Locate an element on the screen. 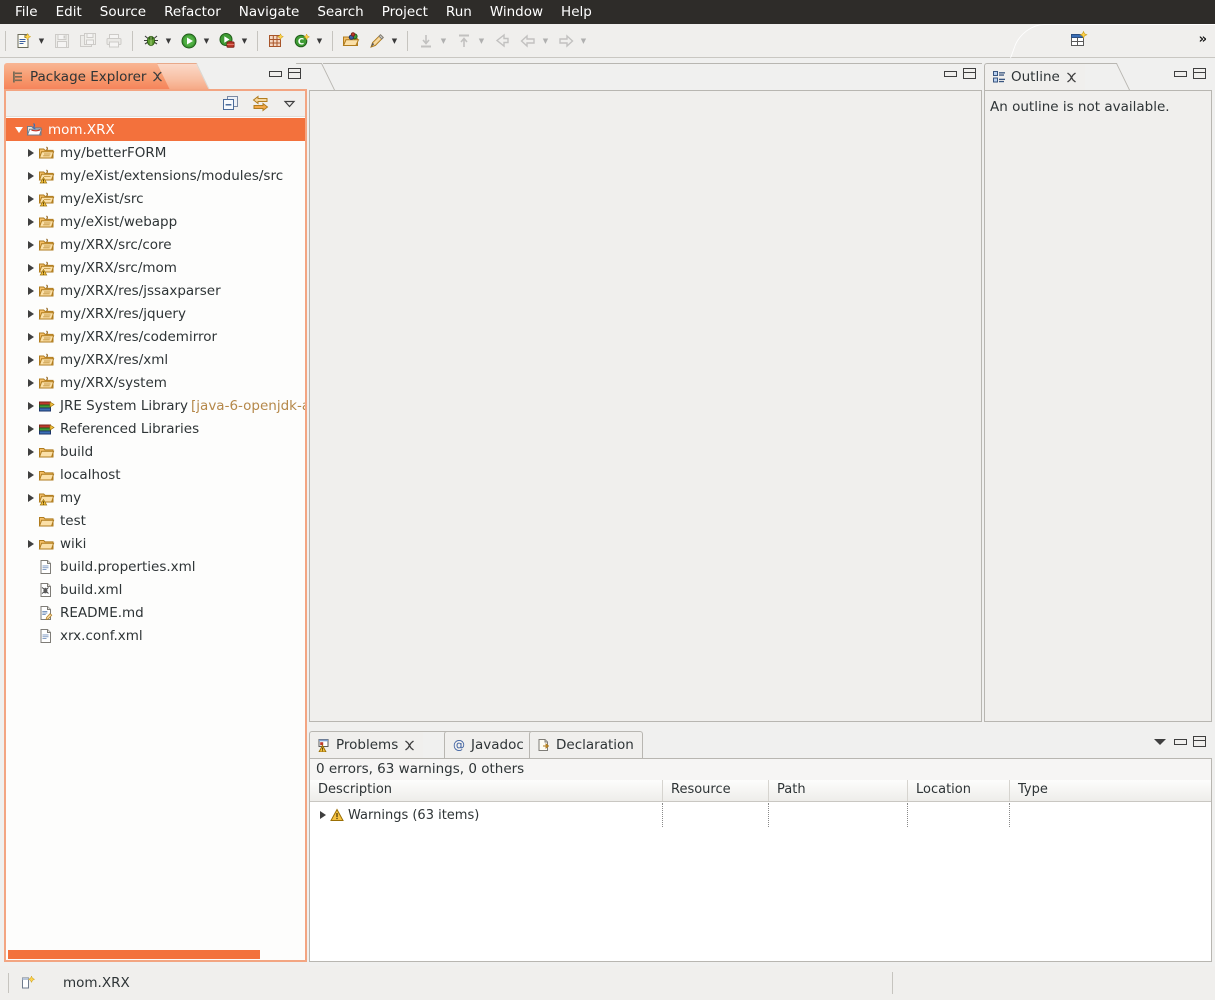  column-header-location: Location is located at coordinates (959, 790).